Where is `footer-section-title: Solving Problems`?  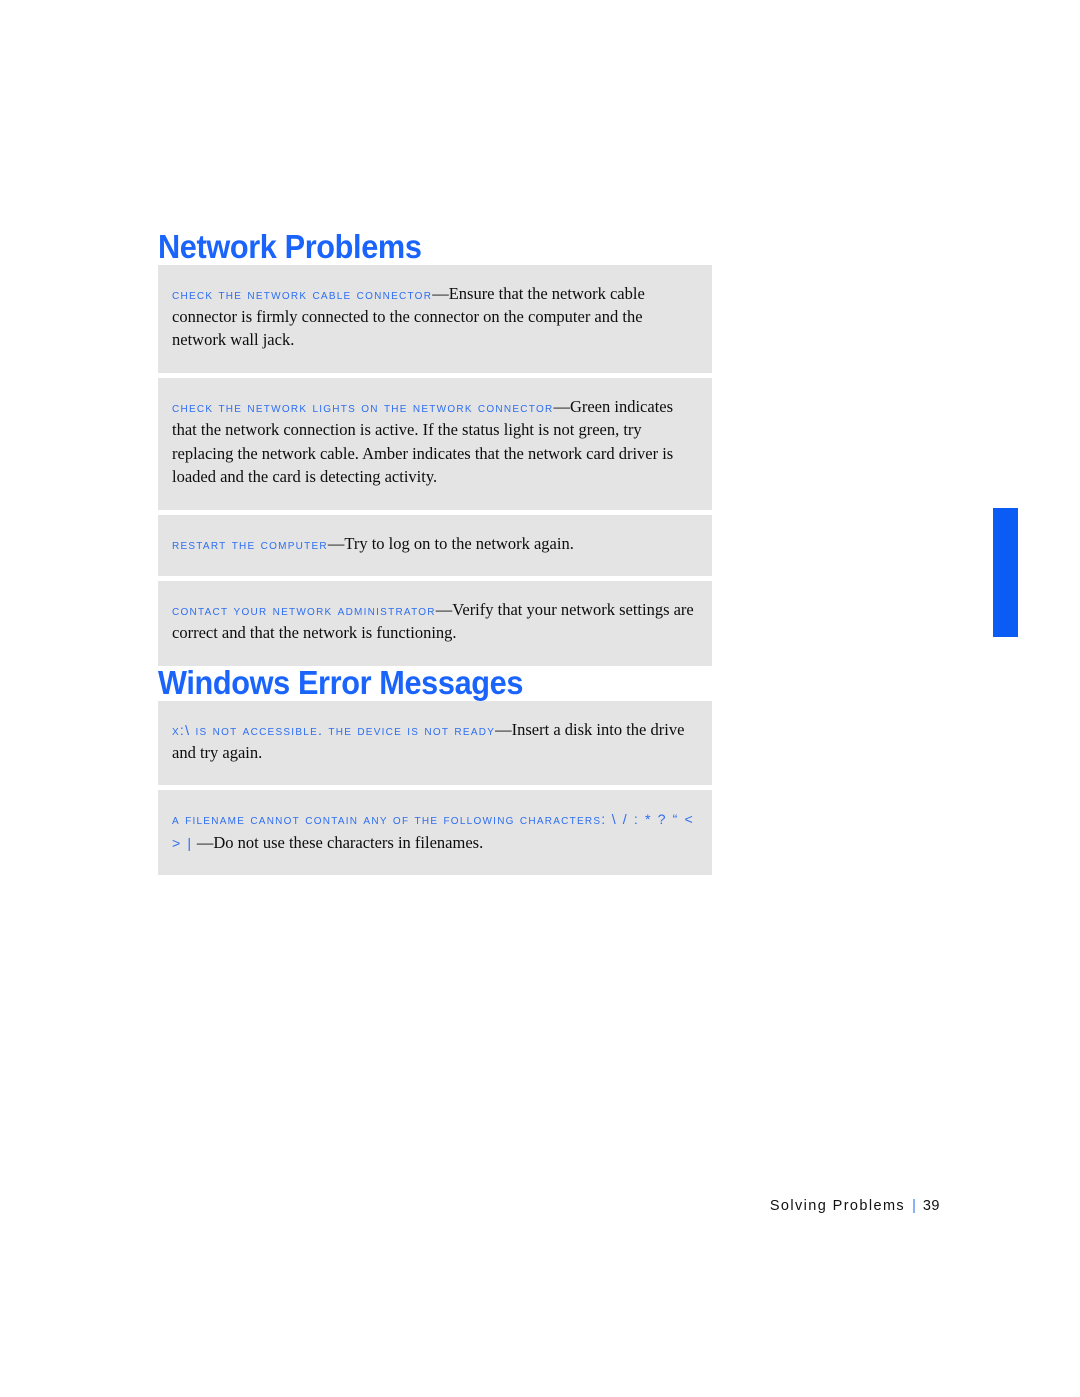
footer-section-title: Solving Problems is located at coordinates (837, 1206).